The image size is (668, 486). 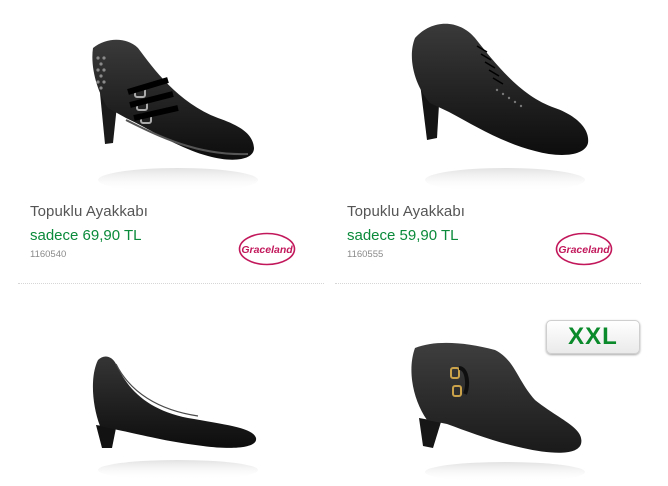 What do you see at coordinates (86, 235) in the screenshot?
I see `product-price: sadece 69,90 TL` at bounding box center [86, 235].